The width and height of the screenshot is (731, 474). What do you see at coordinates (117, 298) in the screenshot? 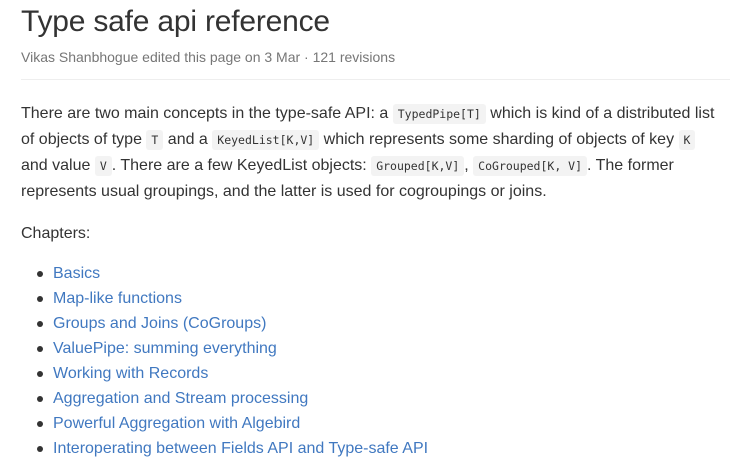
I see `chapter-link-map-like-functions: Map-like functions` at bounding box center [117, 298].